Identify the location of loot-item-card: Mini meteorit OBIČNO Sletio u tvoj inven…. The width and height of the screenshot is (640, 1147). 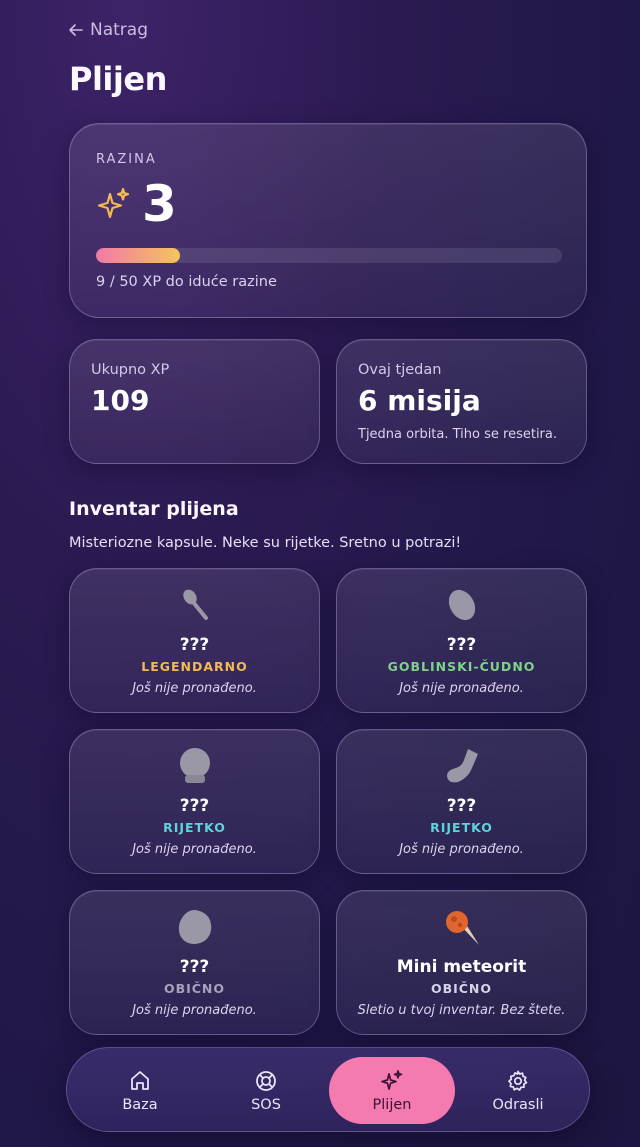
(461, 962).